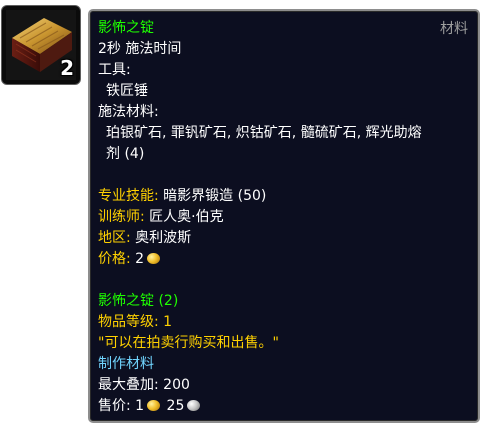 The height and width of the screenshot is (425, 481). Describe the element at coordinates (264, 133) in the screenshot. I see `reagents-line-1: 珀银矿石, 罪钒矿石, 炽钴矿石, 髓硫矿石, 辉光助熔` at that location.